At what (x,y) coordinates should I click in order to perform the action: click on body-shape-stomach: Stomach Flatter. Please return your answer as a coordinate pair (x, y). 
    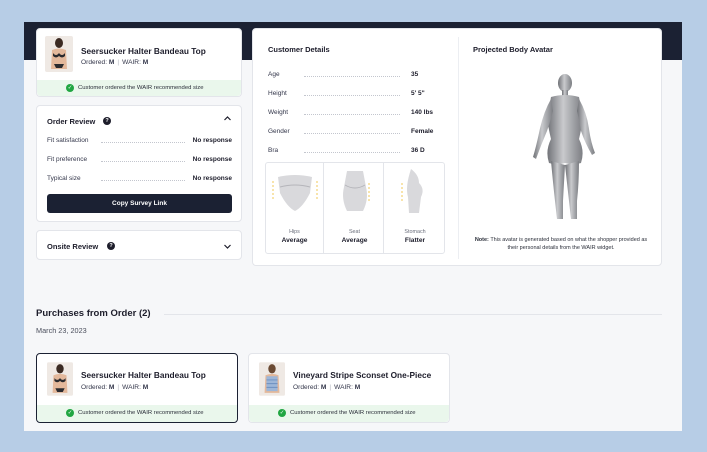
    Looking at the image, I should click on (415, 208).